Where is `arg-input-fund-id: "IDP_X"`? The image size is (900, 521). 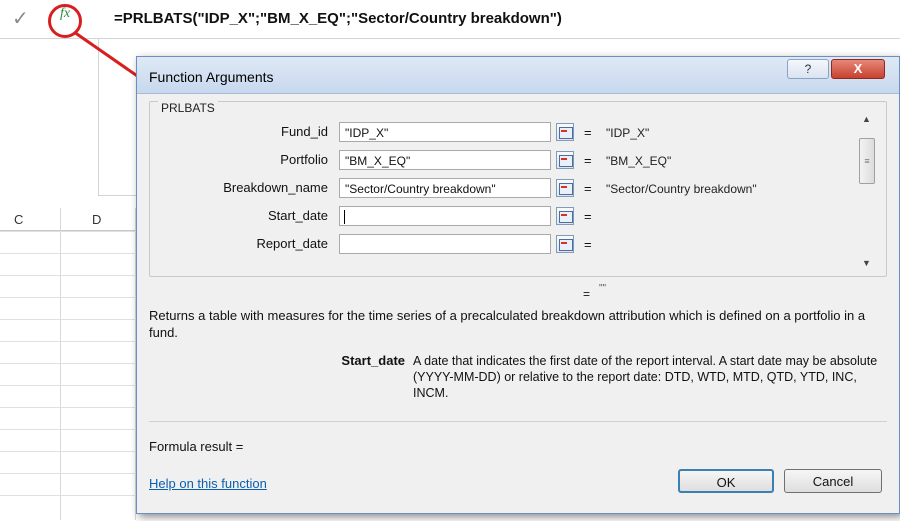 arg-input-fund-id: "IDP_X" is located at coordinates (445, 132).